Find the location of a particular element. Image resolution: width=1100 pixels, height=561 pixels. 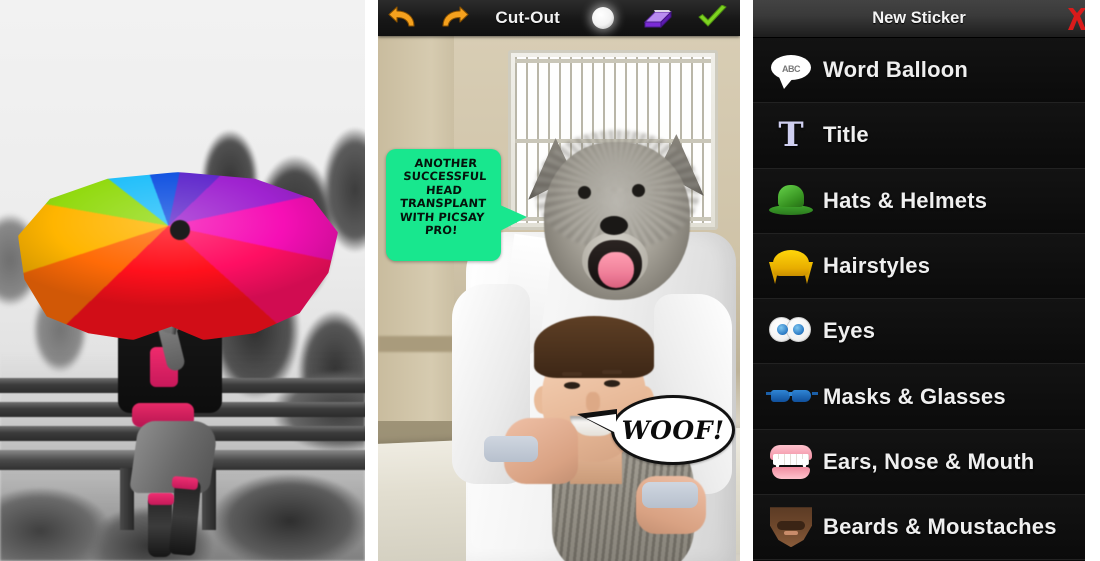

vet-cuff-right is located at coordinates (670, 495).